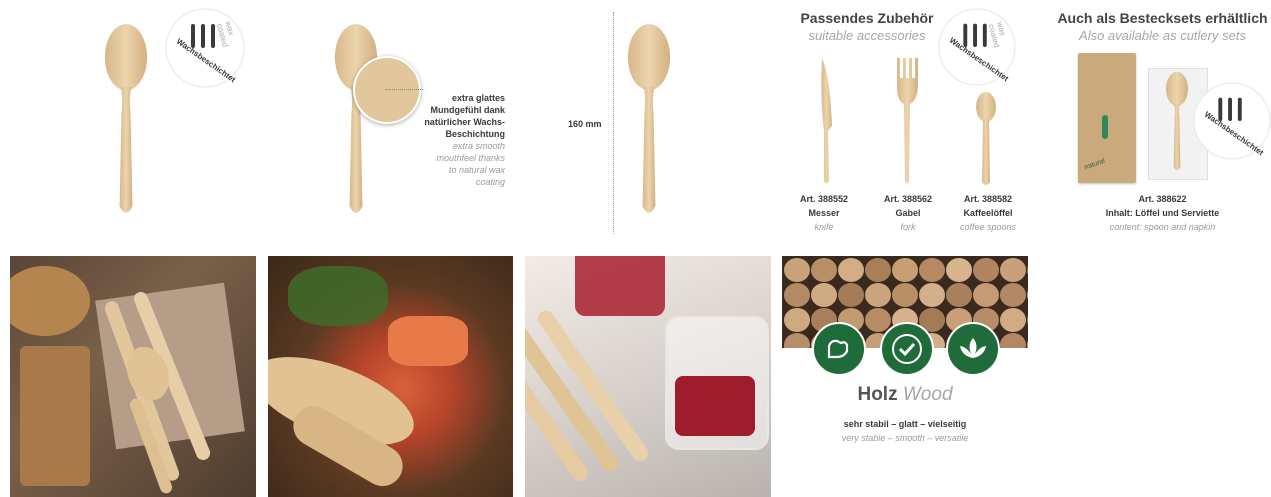 This screenshot has height=497, width=1271. Describe the element at coordinates (905, 438) in the screenshot. I see `wood-description-en: very stable – smooth – versatile` at that location.